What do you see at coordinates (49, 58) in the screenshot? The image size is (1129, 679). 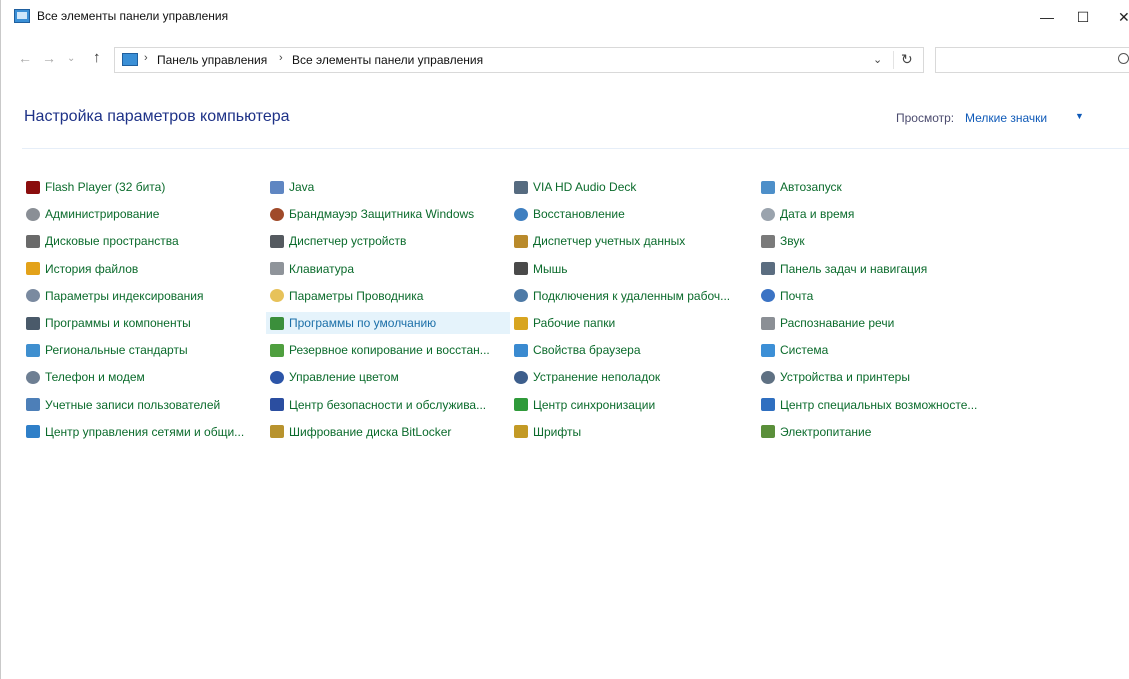 I see `forward-arrow-icon: →` at bounding box center [49, 58].